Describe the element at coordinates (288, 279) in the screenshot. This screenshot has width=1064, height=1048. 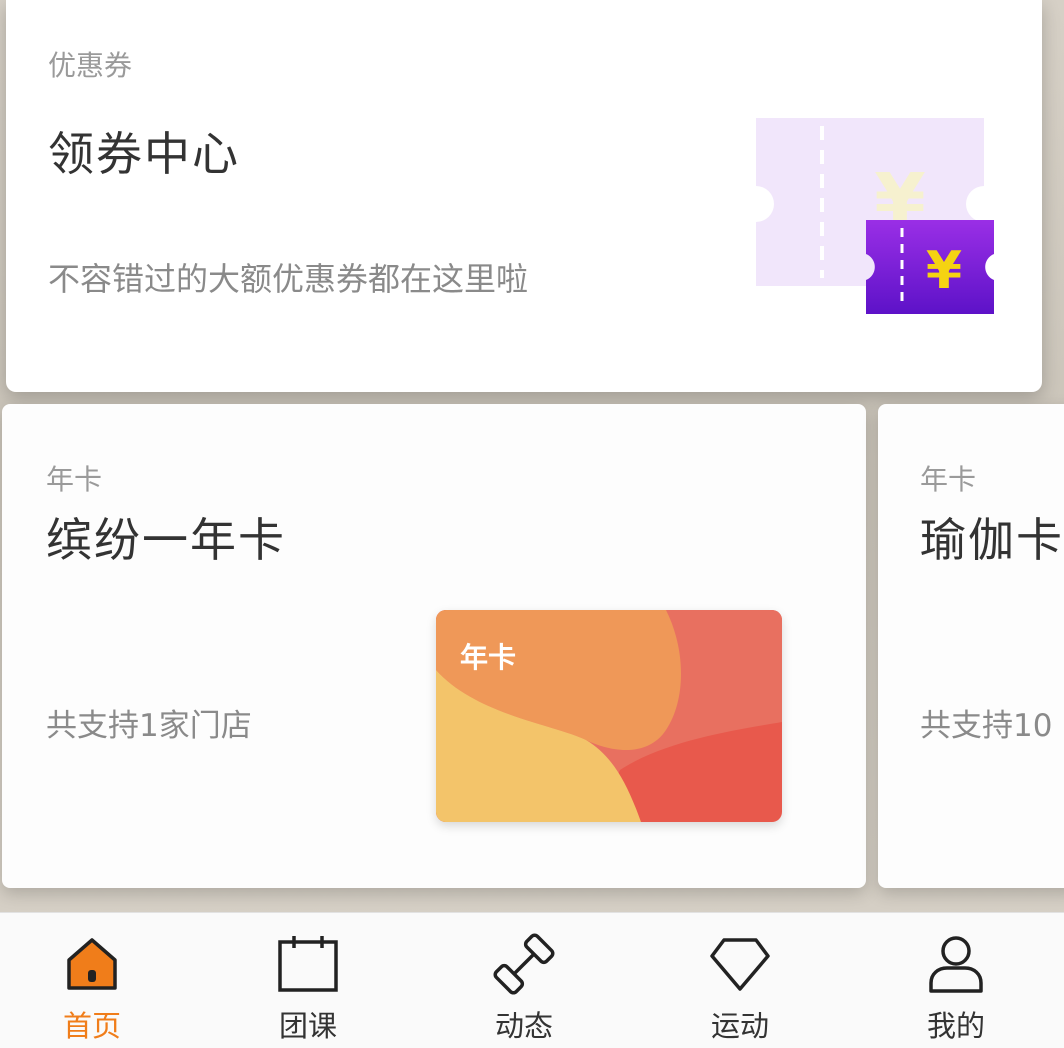
I see `coupon-description: 不容错过的大额优惠券都在这里啦` at that location.